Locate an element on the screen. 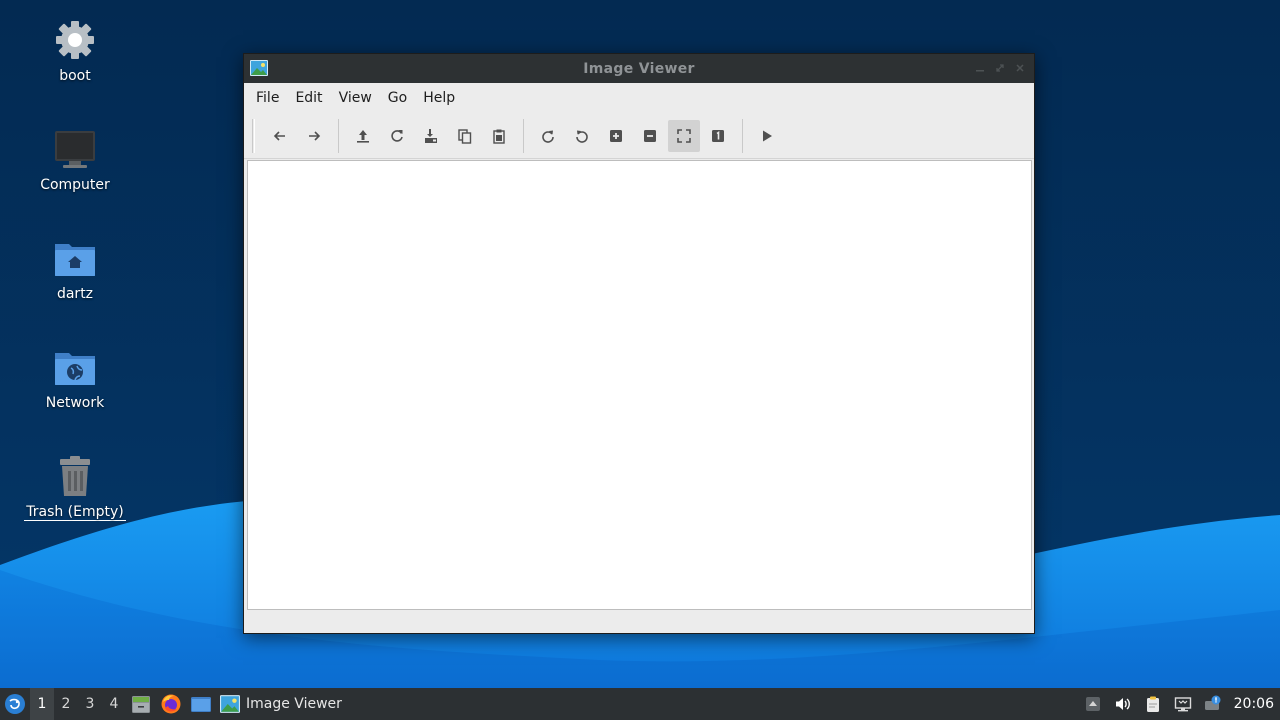 This screenshot has height=720, width=1280. forward-icon is located at coordinates (315, 135).